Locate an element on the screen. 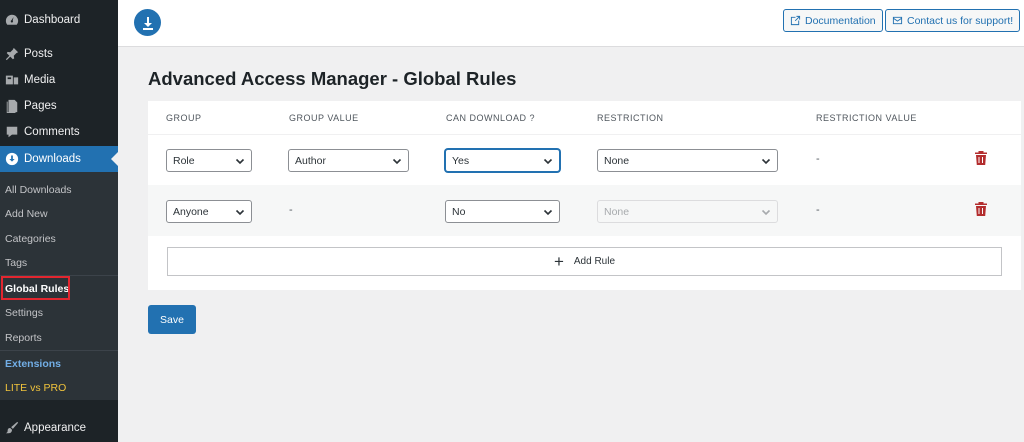 This screenshot has height=442, width=1024. group-value: - is located at coordinates (291, 210).